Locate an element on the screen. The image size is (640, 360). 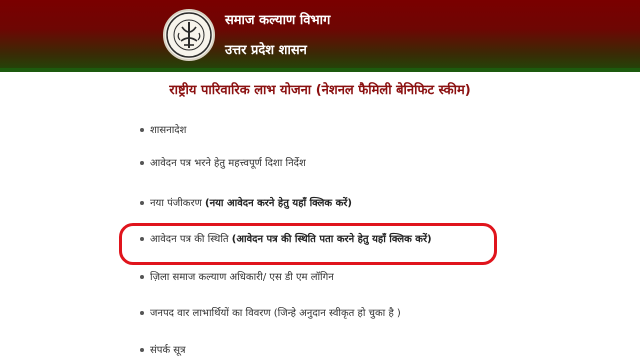
menu-item-label: आवेदन पत्र की स्थिति is located at coordinates (191, 239).